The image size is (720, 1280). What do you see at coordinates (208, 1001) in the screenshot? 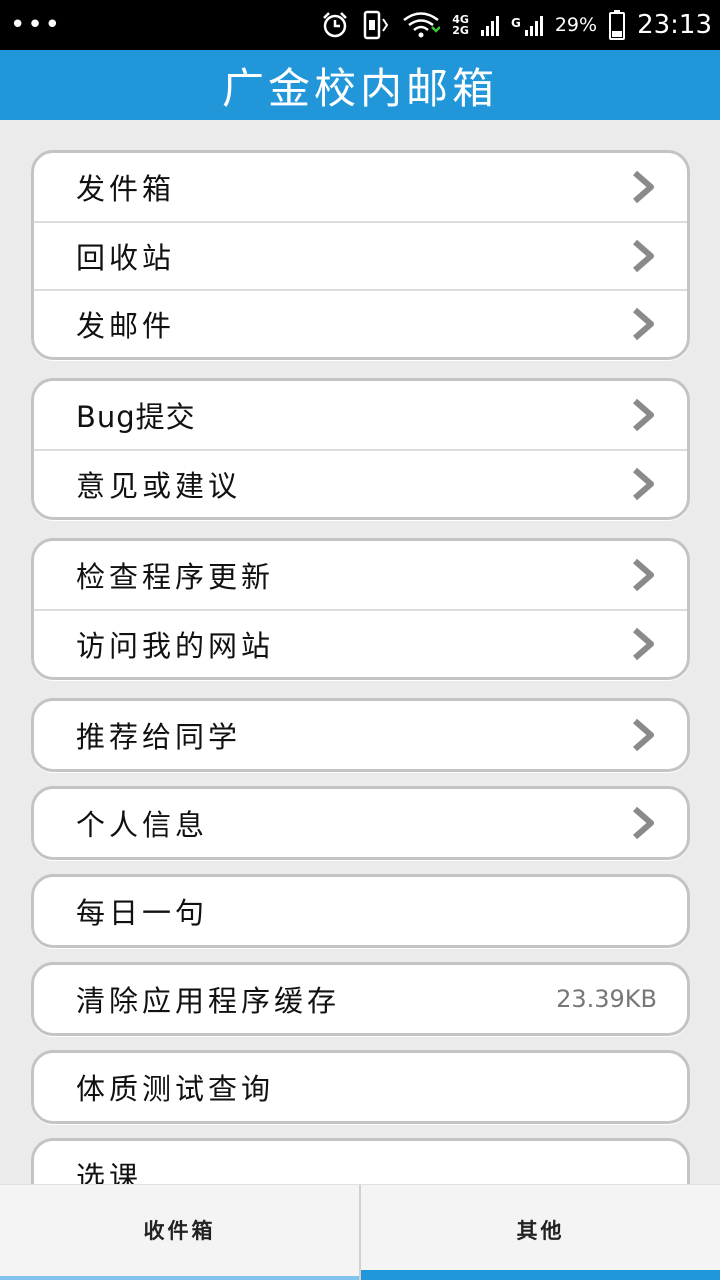
I see `menu-item-label: 清除应用程序缓存` at bounding box center [208, 1001].